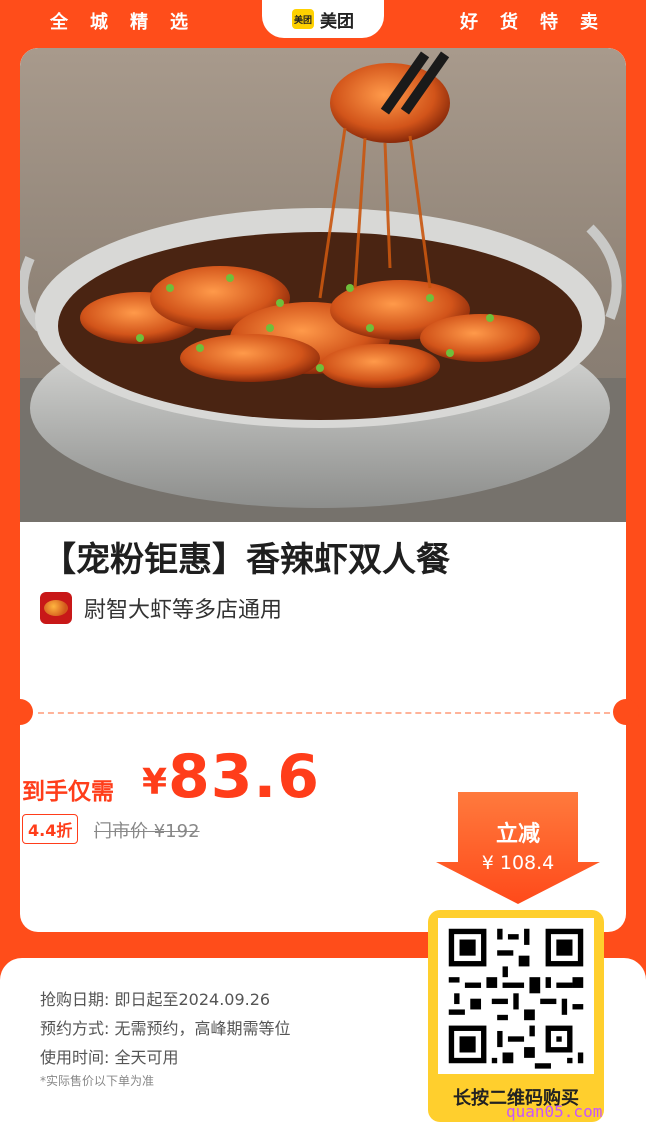  What do you see at coordinates (147, 831) in the screenshot?
I see `original-price: 门市价 ¥192` at bounding box center [147, 831].